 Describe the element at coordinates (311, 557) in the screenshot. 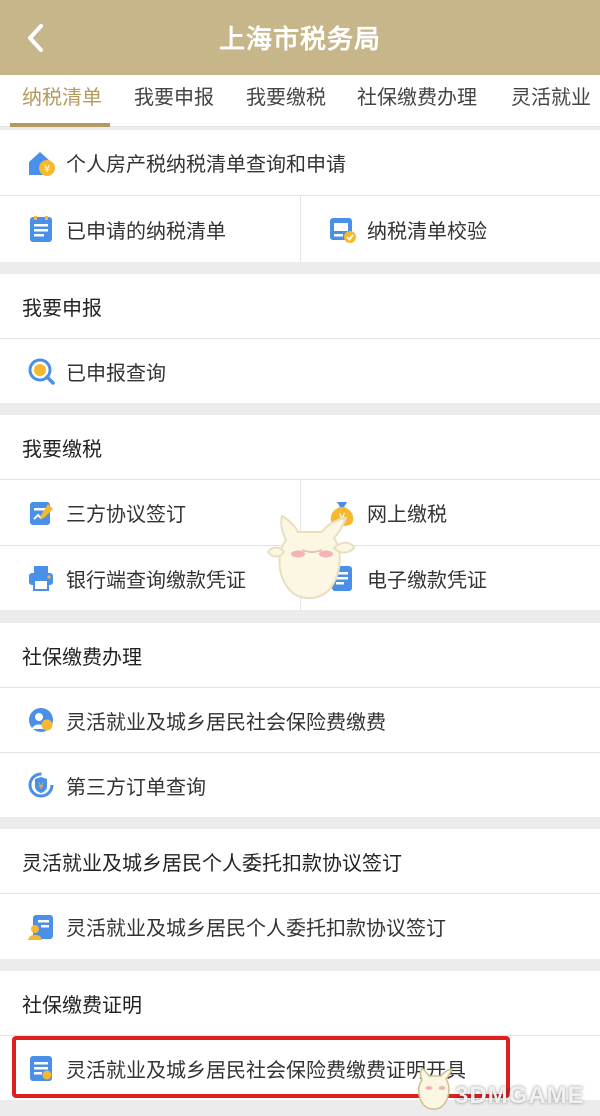

I see `mascot-icon` at that location.